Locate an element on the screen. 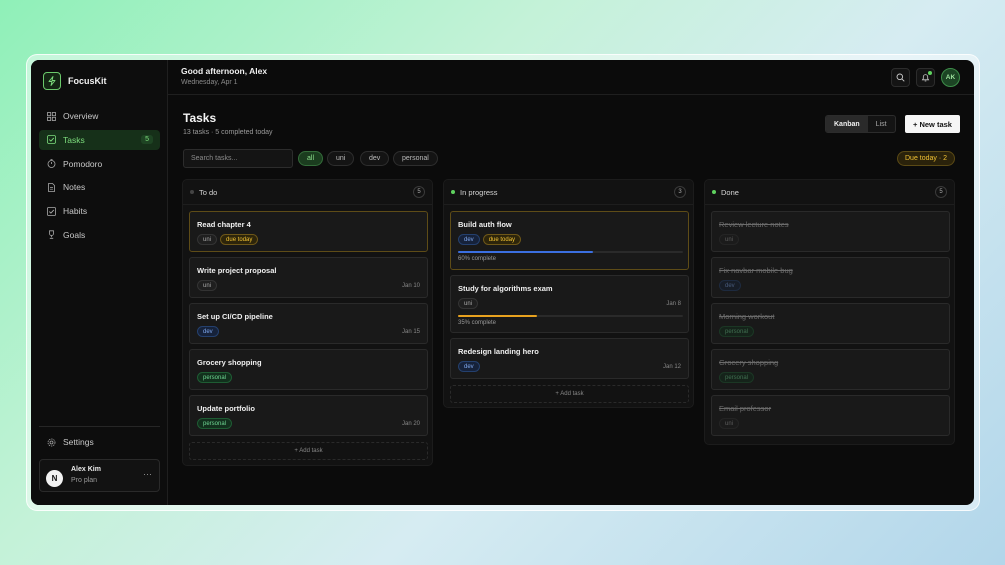 The height and width of the screenshot is (565, 1005). sidebar: FocusKit Overview Tasks 5 Pomodoro Notes is located at coordinates (99, 282).